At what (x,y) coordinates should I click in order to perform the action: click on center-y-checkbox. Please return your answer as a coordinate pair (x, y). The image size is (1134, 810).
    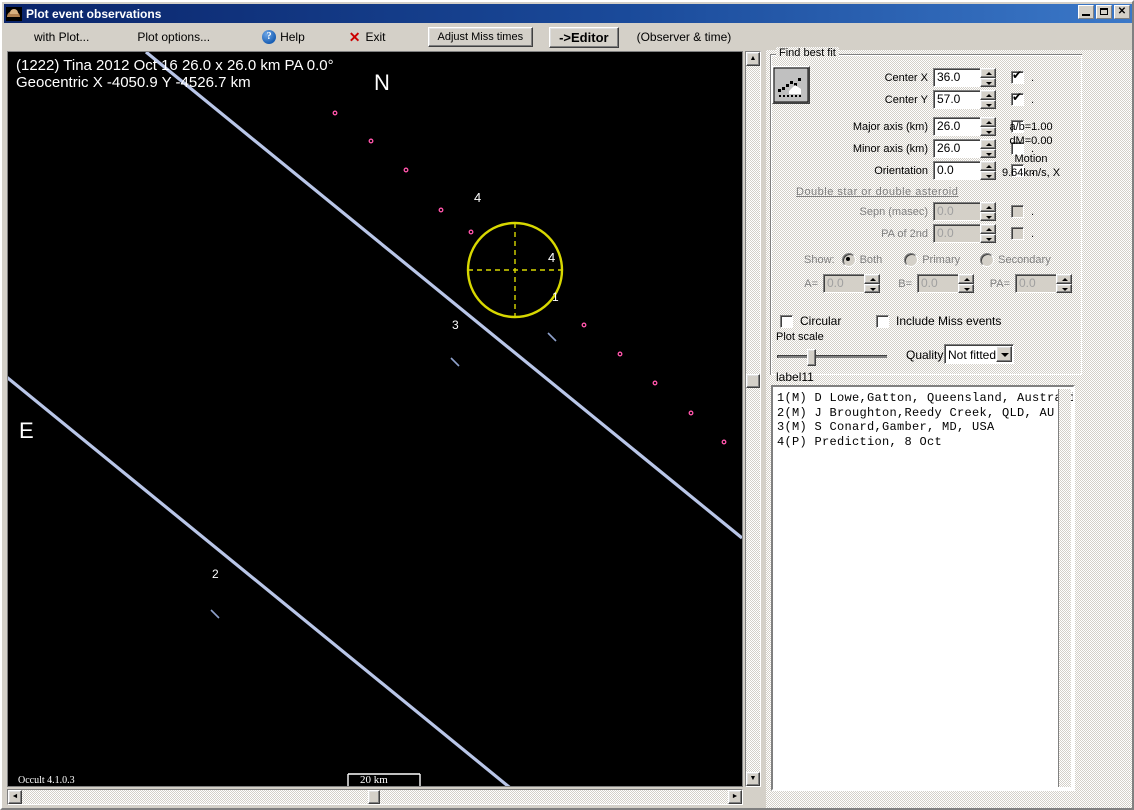
    Looking at the image, I should click on (1017, 98).